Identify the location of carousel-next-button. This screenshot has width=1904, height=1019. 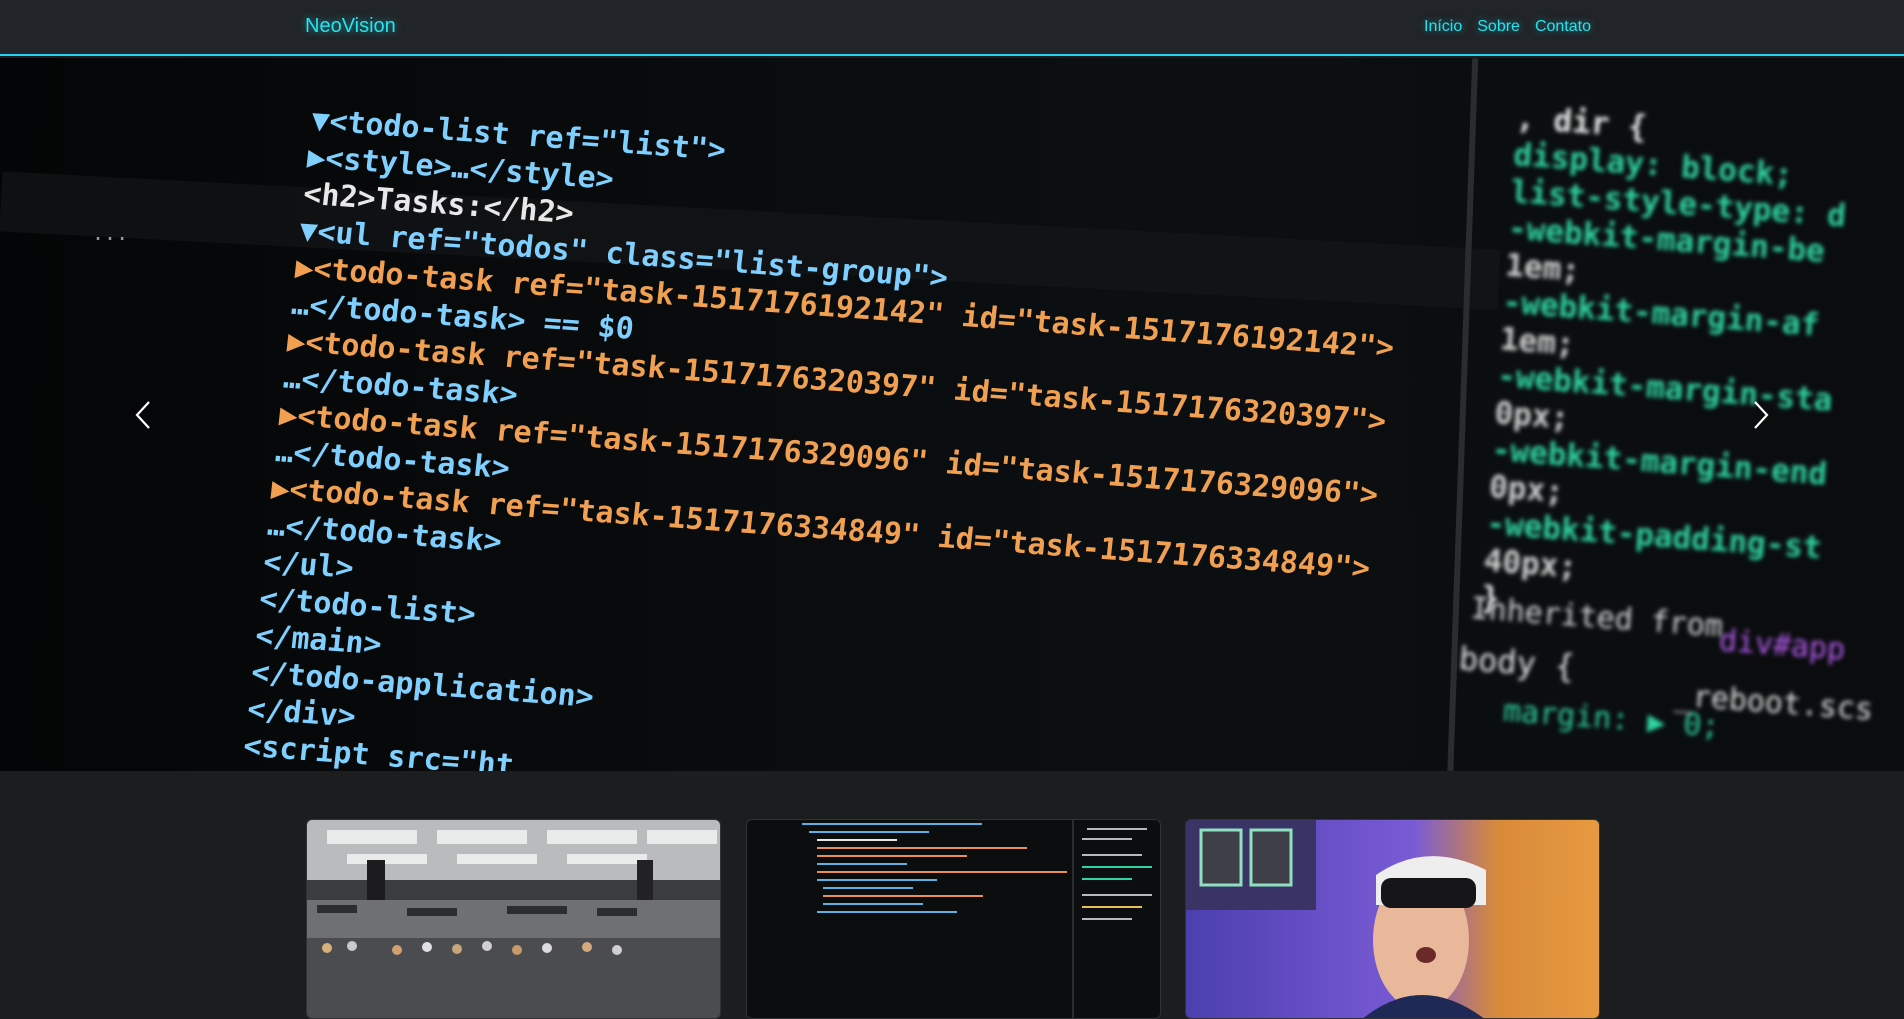
(1761, 414).